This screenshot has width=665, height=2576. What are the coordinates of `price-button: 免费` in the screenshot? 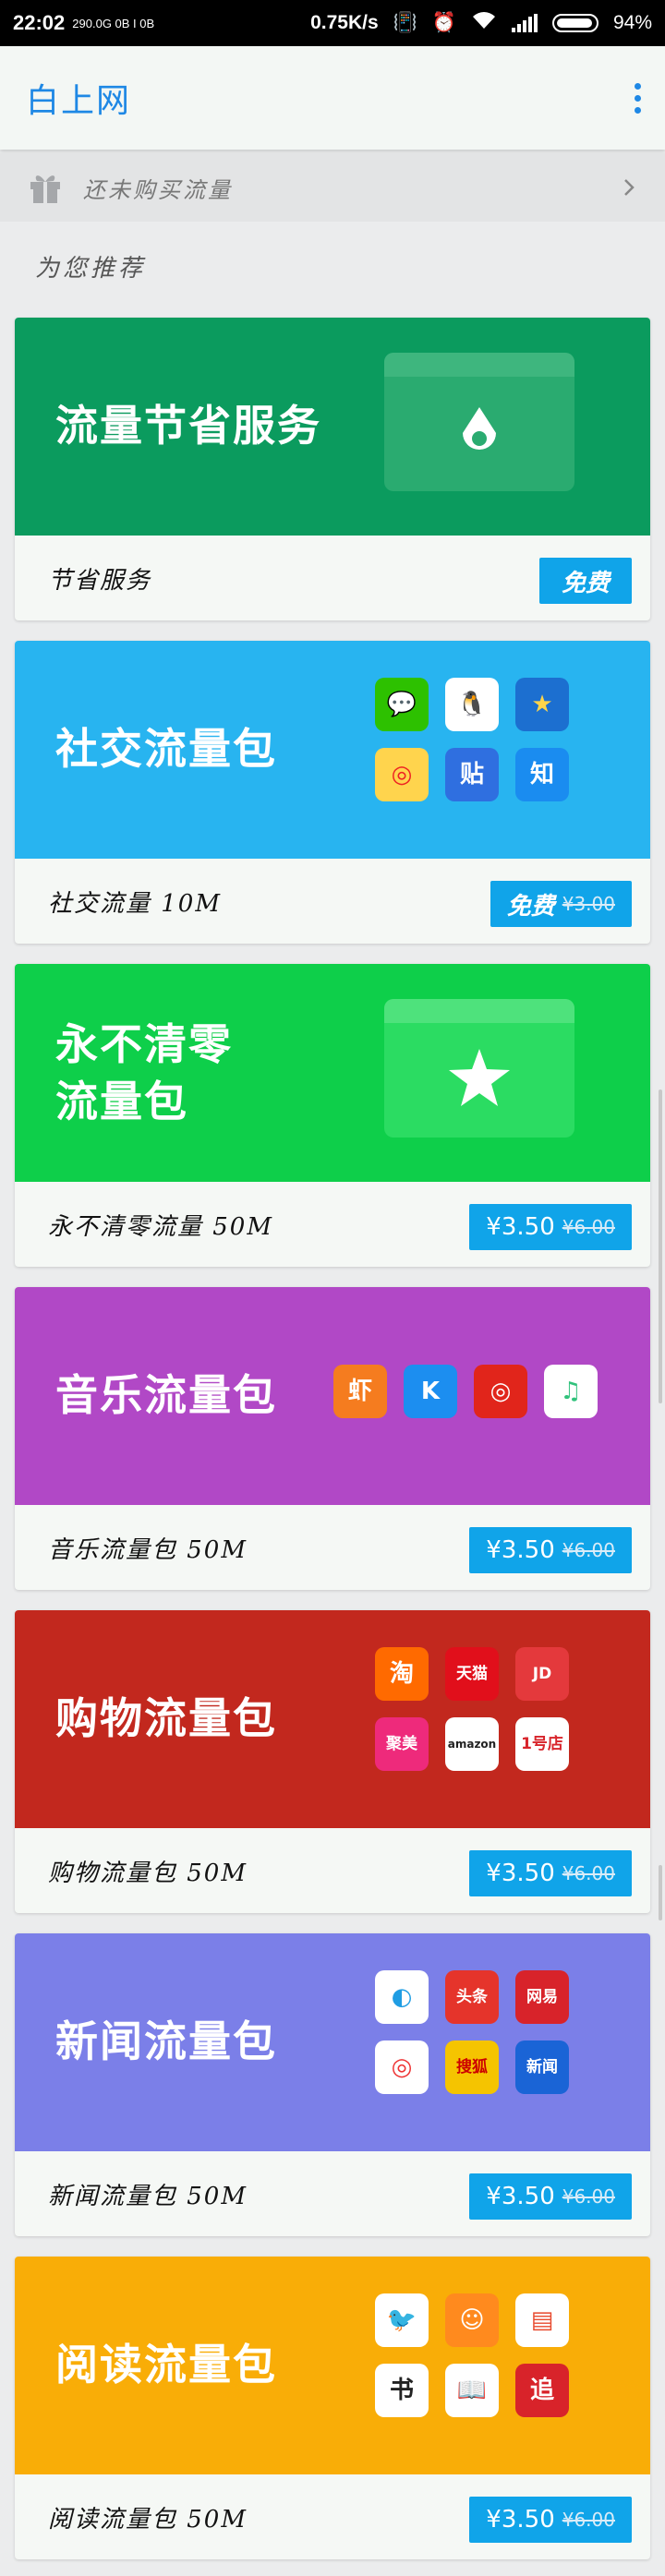 It's located at (585, 581).